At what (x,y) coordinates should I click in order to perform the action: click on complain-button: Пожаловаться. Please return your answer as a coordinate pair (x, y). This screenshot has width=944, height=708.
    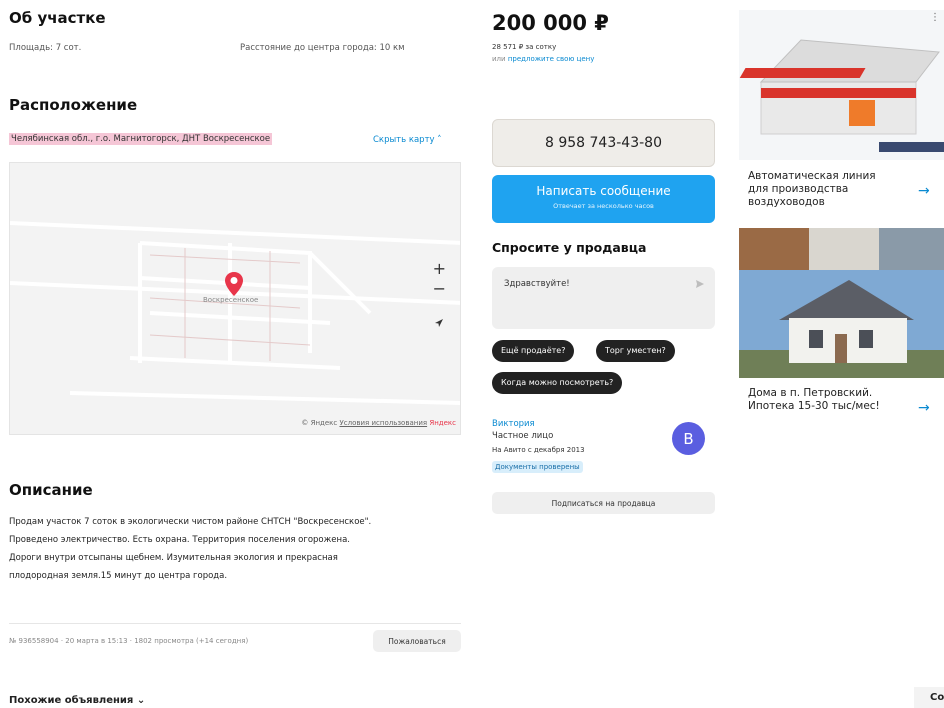
    Looking at the image, I should click on (417, 641).